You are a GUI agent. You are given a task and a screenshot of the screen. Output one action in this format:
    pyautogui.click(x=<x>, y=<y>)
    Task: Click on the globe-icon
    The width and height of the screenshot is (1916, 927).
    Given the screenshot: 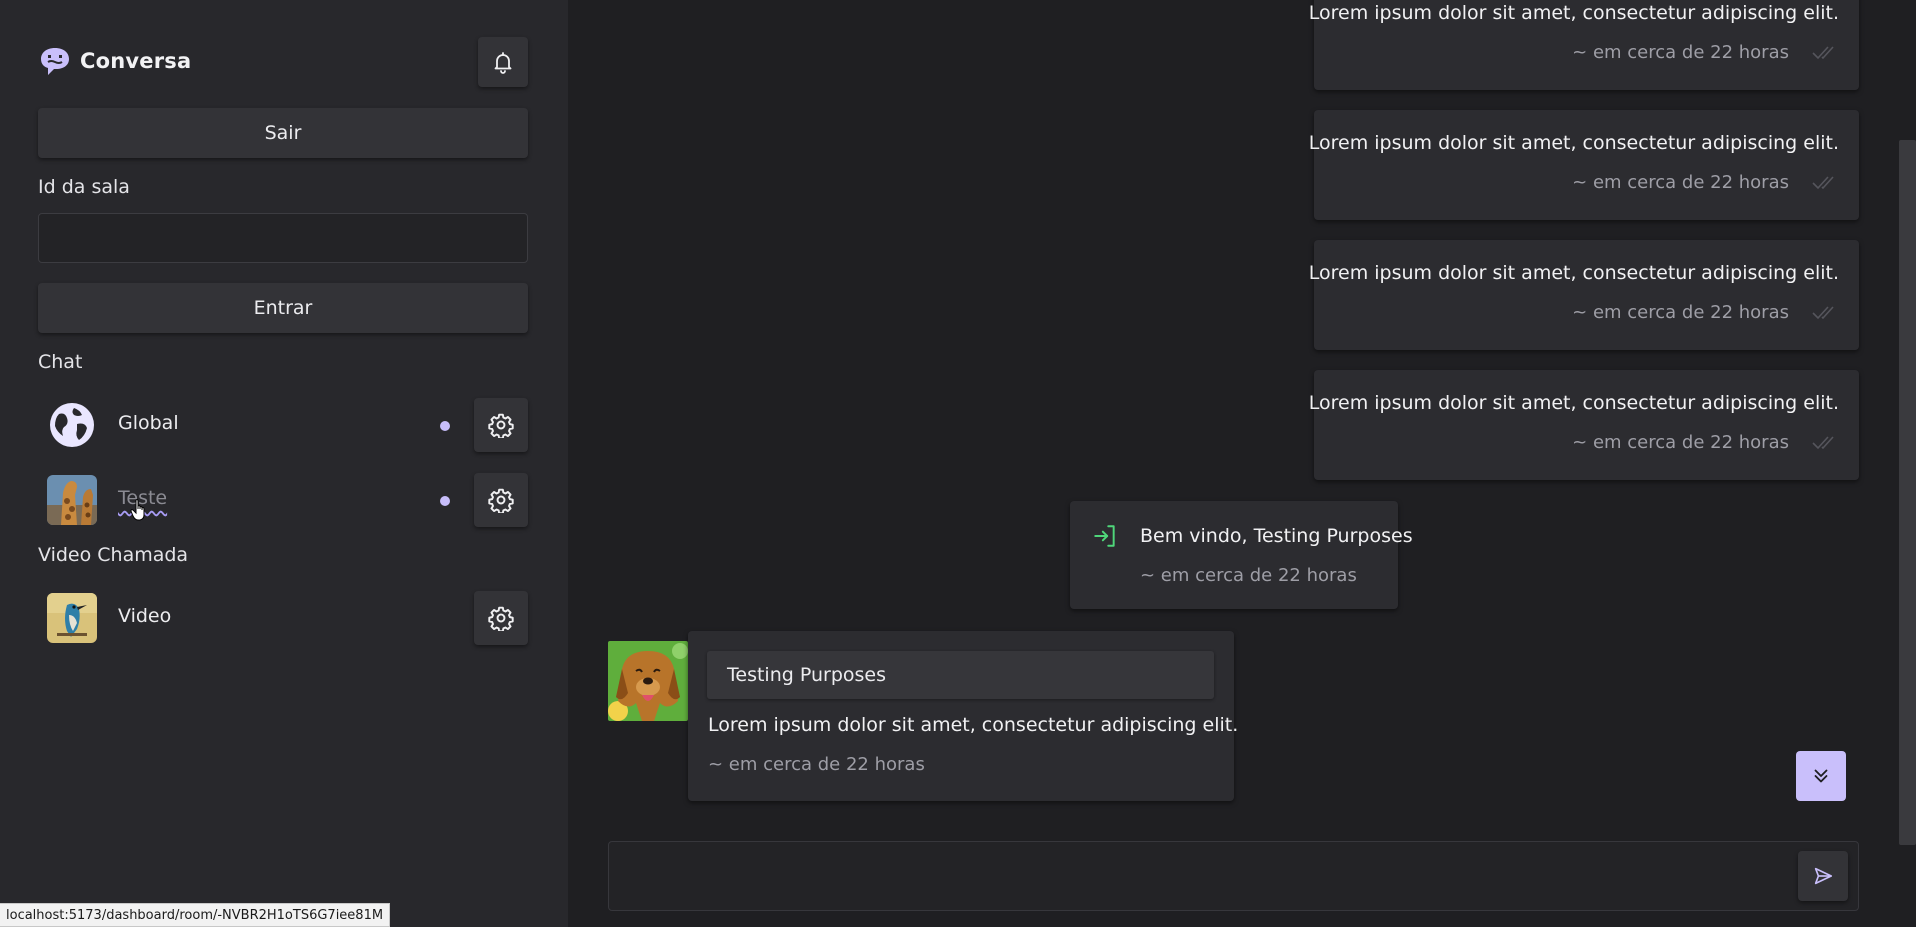 What is the action you would take?
    pyautogui.click(x=72, y=425)
    